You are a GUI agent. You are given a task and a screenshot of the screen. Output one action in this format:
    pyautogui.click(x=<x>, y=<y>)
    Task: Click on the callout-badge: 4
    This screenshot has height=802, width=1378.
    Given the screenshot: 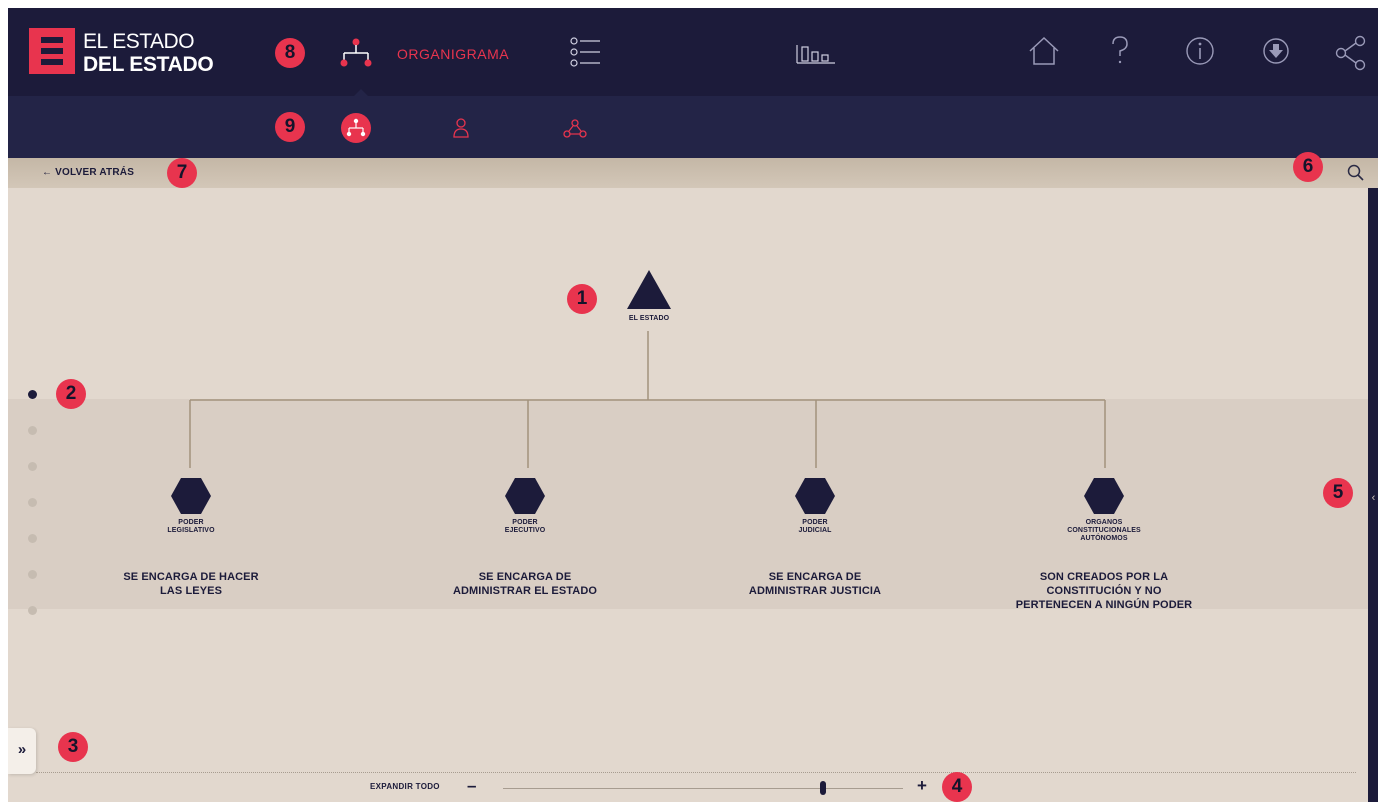 What is the action you would take?
    pyautogui.click(x=957, y=787)
    